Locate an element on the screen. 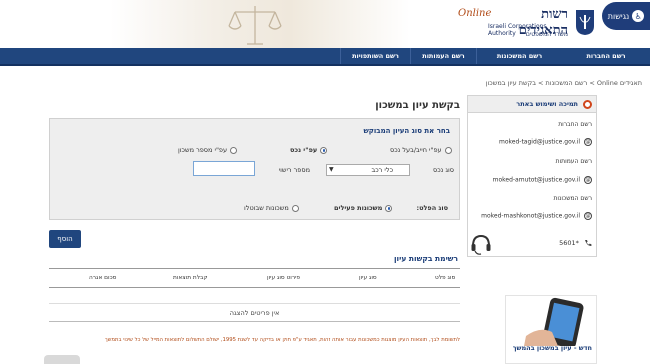  online-tag: Online is located at coordinates (475, 13).